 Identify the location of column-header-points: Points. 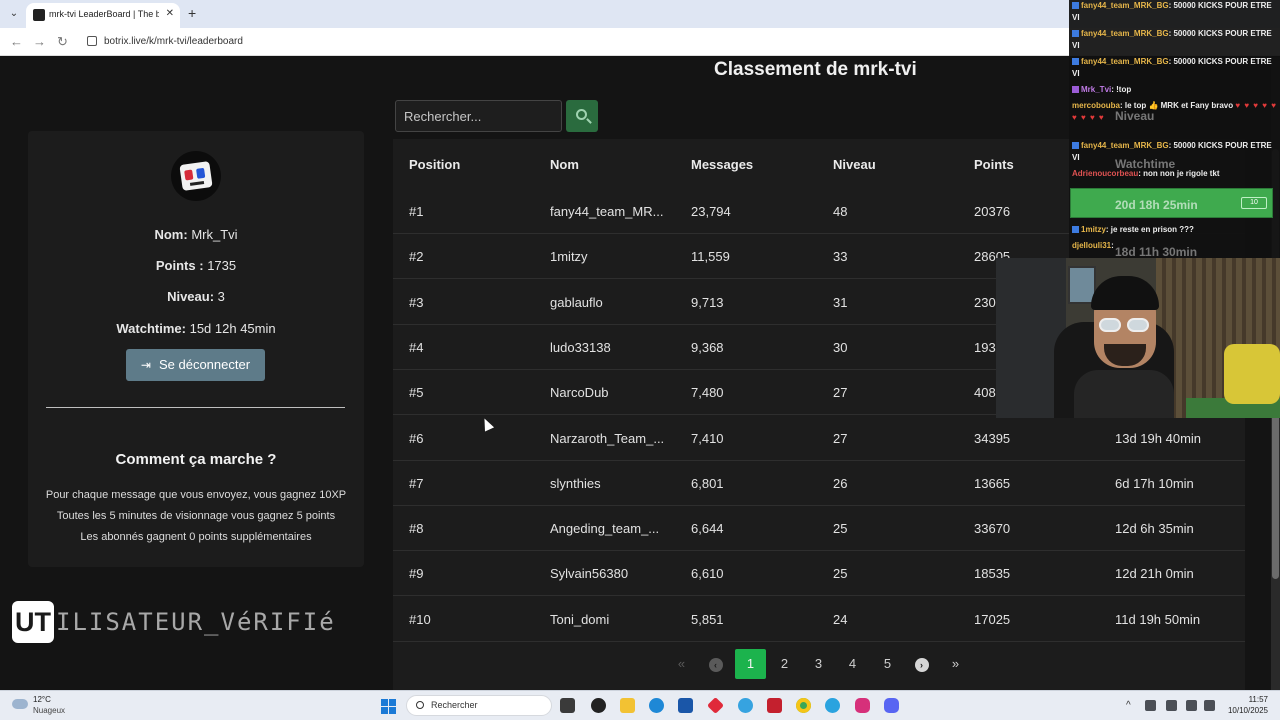
(994, 164).